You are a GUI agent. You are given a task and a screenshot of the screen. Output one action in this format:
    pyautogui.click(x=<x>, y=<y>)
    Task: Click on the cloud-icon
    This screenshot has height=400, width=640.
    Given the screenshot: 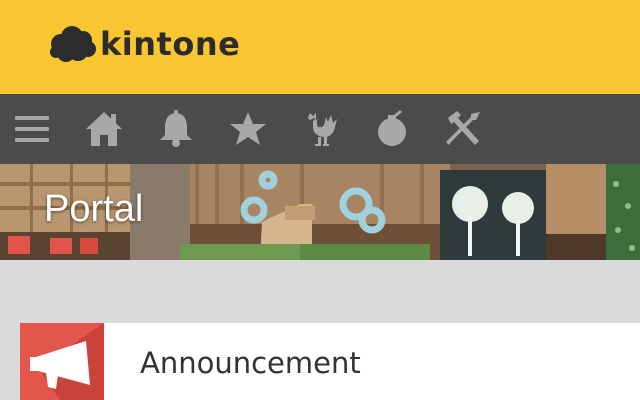 What is the action you would take?
    pyautogui.click(x=73, y=44)
    